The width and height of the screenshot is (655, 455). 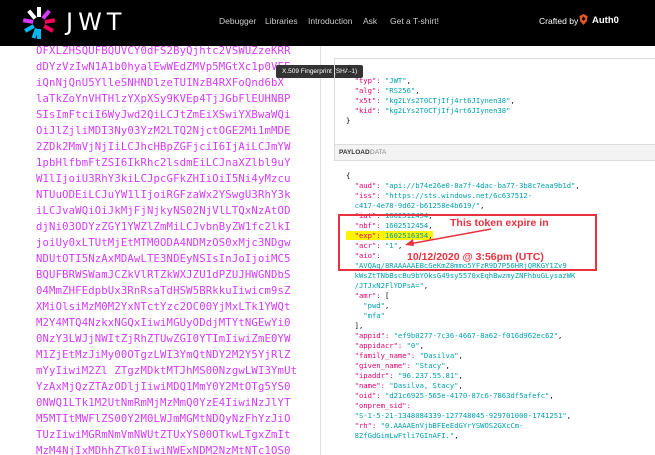 I want to click on json-value: "Dasilva, Stacy", so click(x=424, y=385).